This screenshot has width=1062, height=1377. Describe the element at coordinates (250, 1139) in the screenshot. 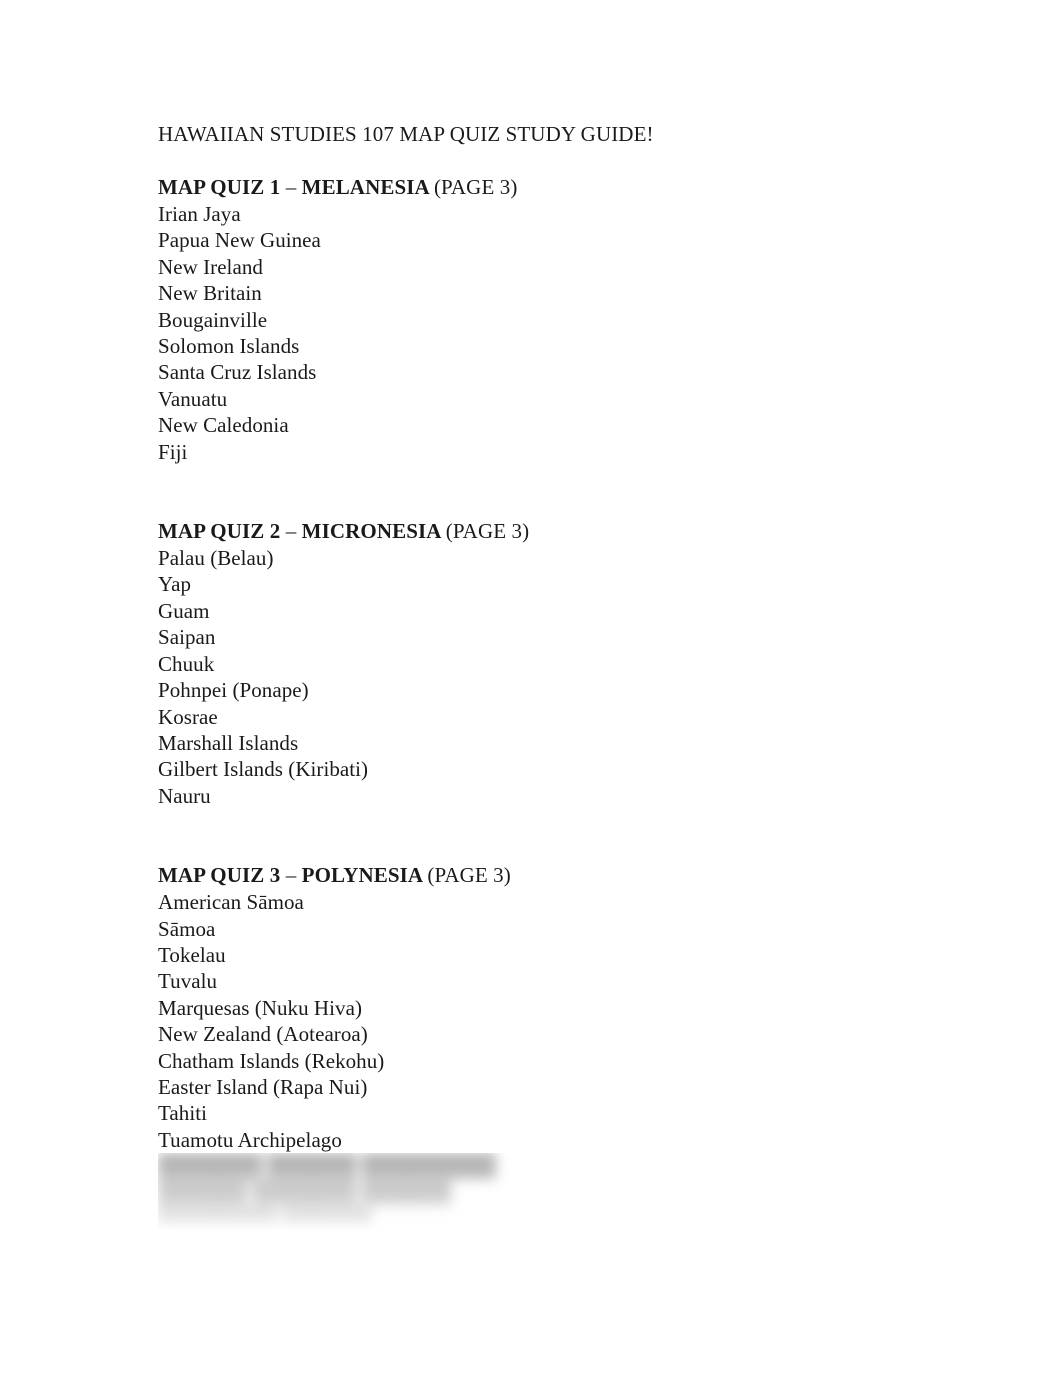

I see `list-item: Tuamotu Archipelago` at that location.